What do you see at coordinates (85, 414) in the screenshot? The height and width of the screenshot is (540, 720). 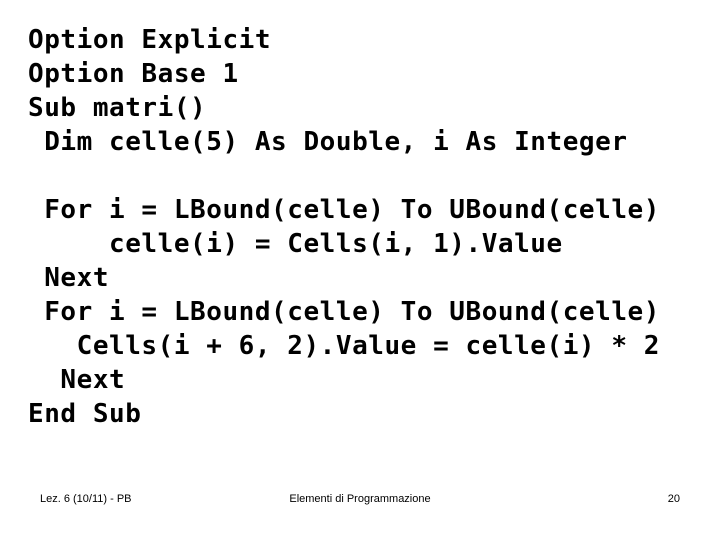 I see `code-line: End Sub` at bounding box center [85, 414].